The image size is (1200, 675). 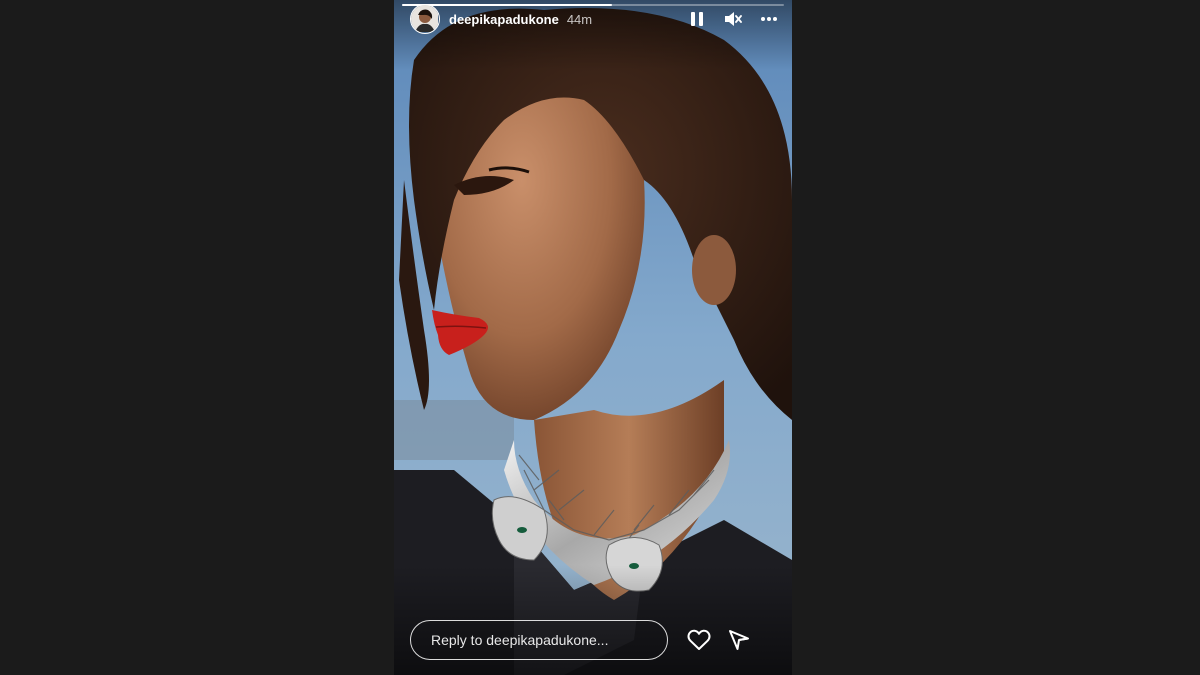 I want to click on send-icon, so click(x=739, y=640).